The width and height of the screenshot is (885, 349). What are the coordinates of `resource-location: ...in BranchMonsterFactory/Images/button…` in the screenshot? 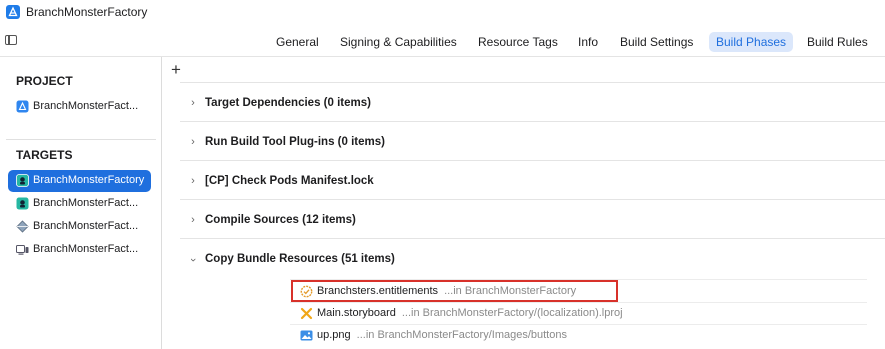 It's located at (461, 335).